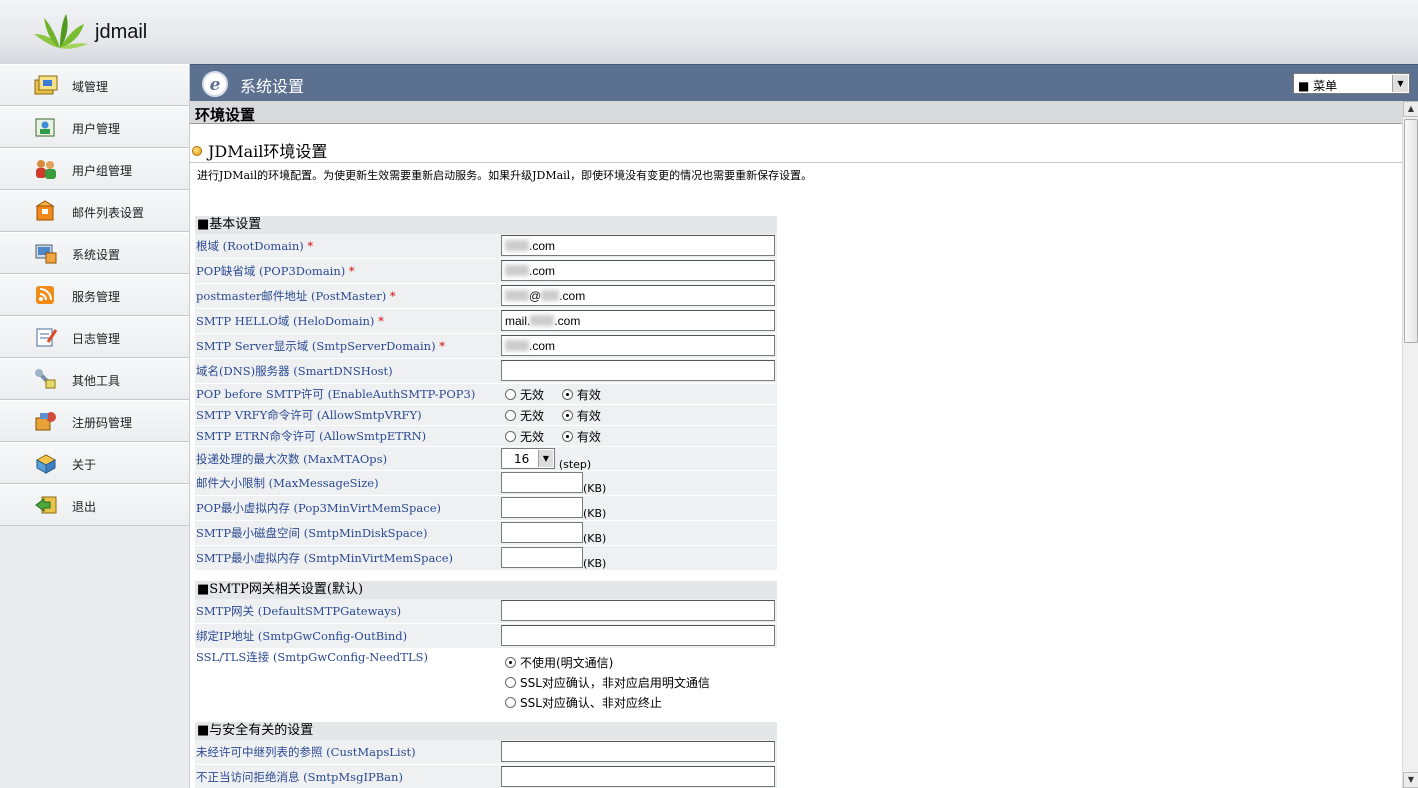  Describe the element at coordinates (84, 507) in the screenshot. I see `sidebar-item-label: 退出` at that location.